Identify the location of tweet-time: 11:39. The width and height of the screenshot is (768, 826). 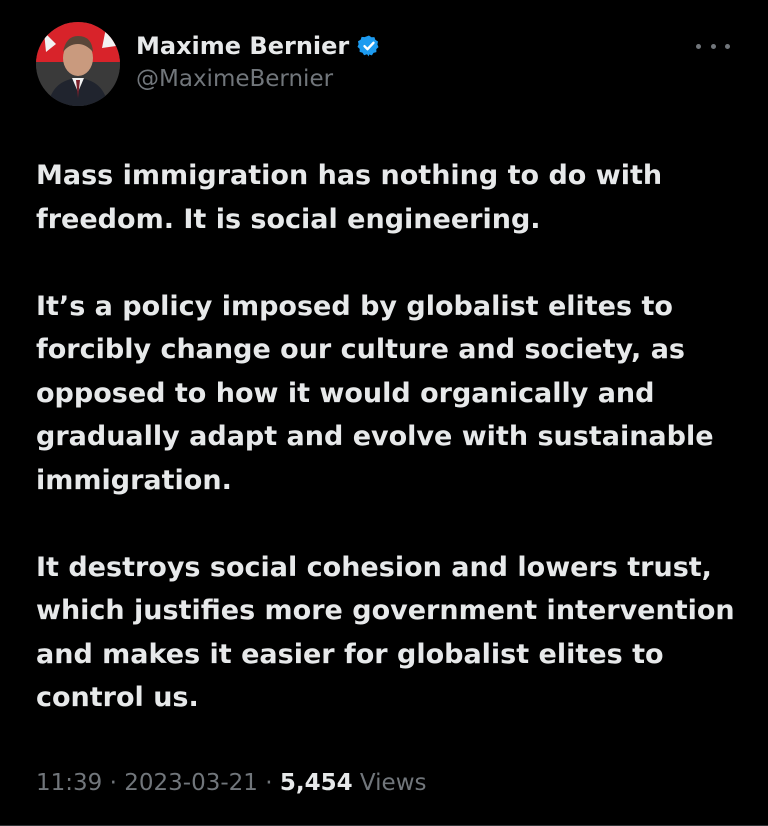
(69, 783).